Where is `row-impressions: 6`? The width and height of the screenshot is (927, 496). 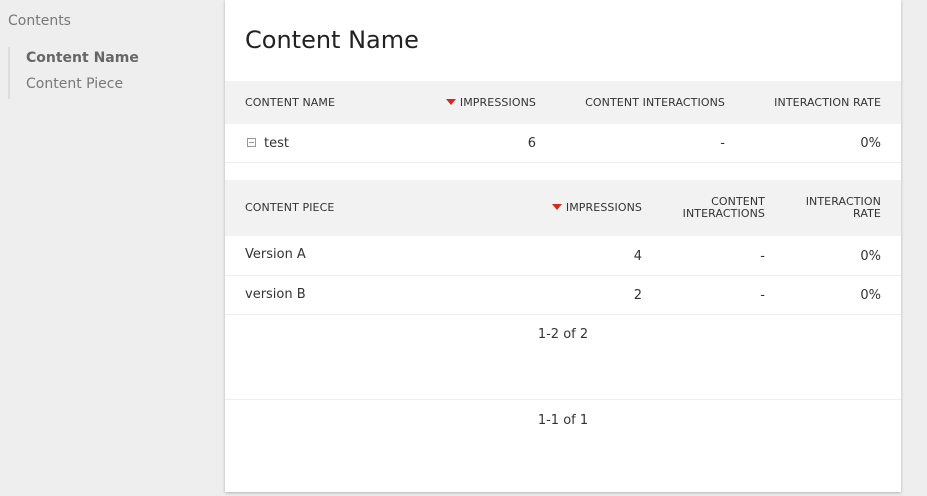 row-impressions: 6 is located at coordinates (531, 143).